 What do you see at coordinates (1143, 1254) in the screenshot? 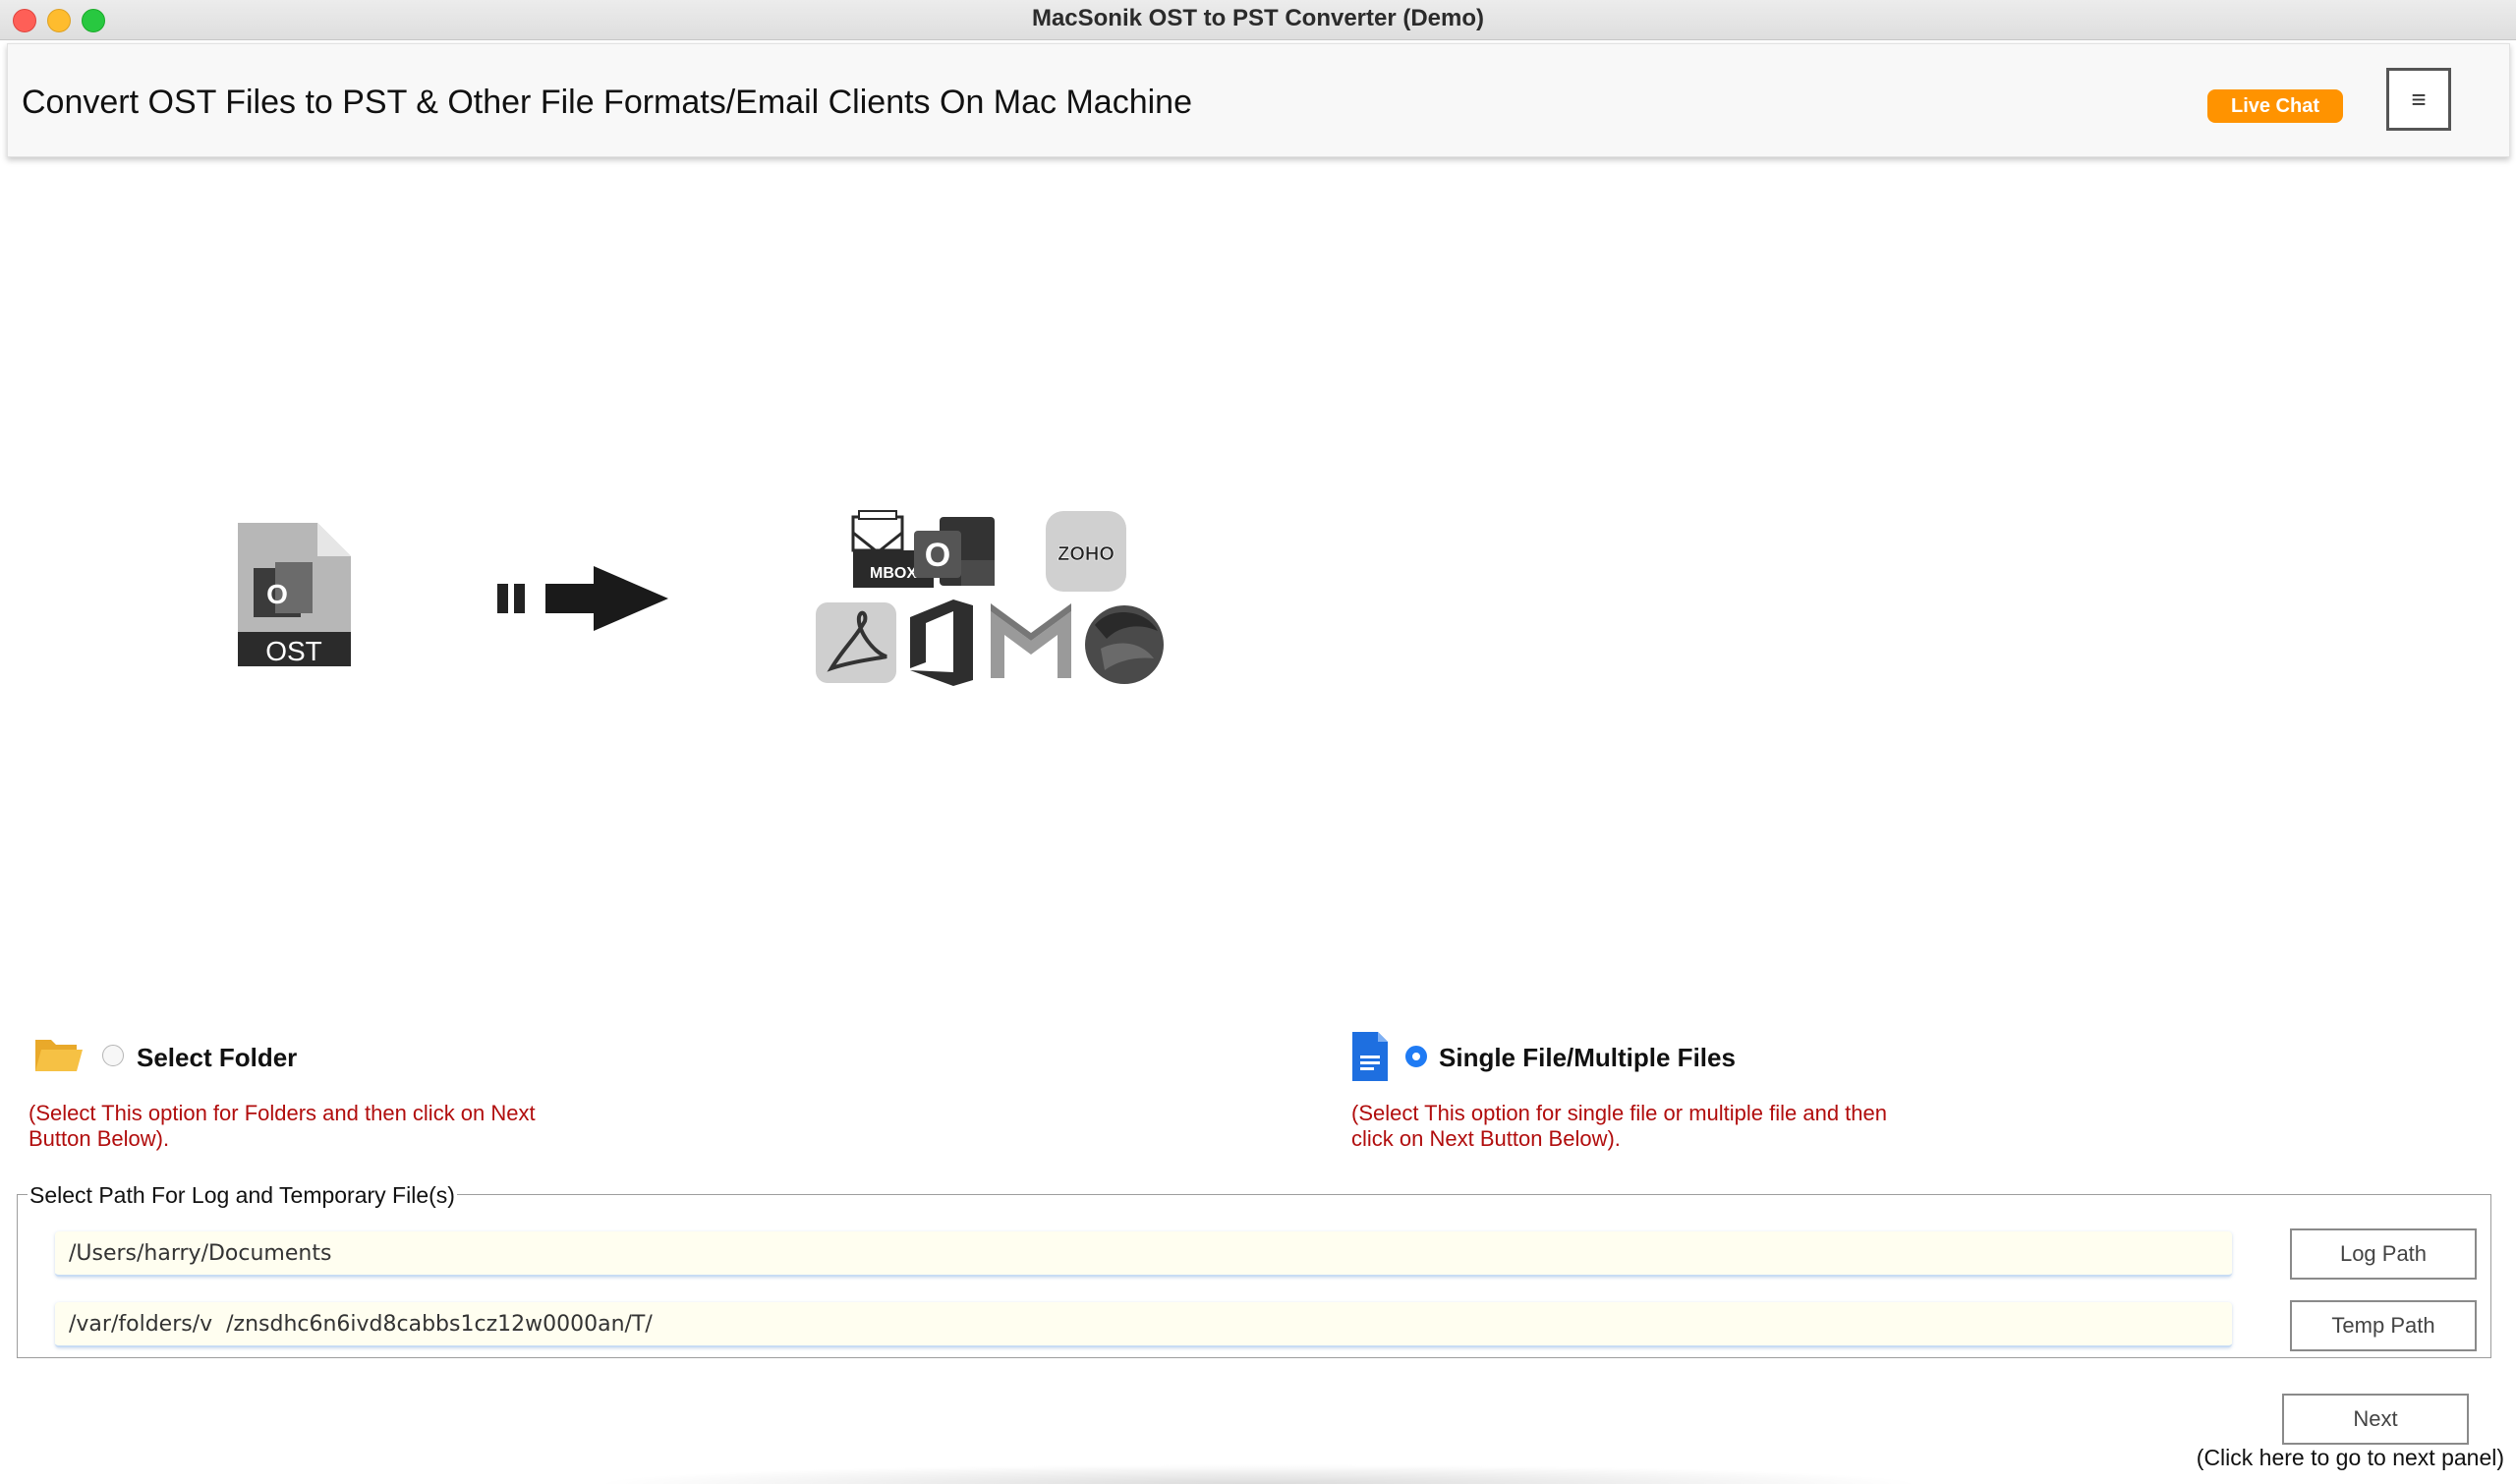
I see `log-path-field` at bounding box center [1143, 1254].